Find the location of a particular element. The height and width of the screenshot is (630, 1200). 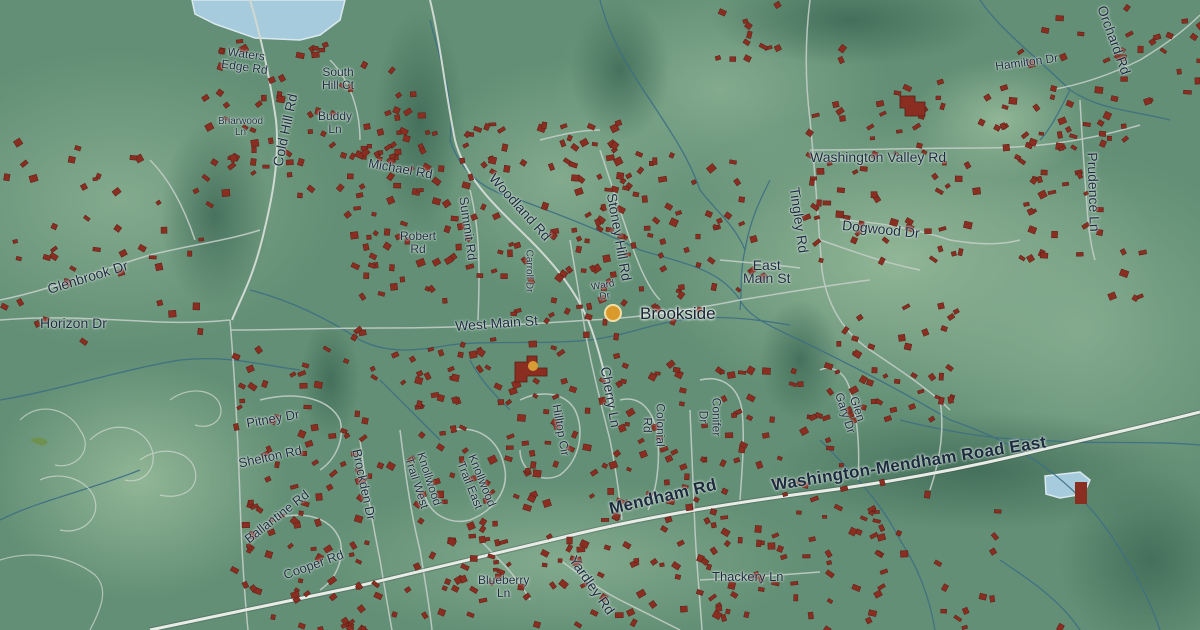

road-label-south-hill: South Hill Ct is located at coordinates (338, 79).